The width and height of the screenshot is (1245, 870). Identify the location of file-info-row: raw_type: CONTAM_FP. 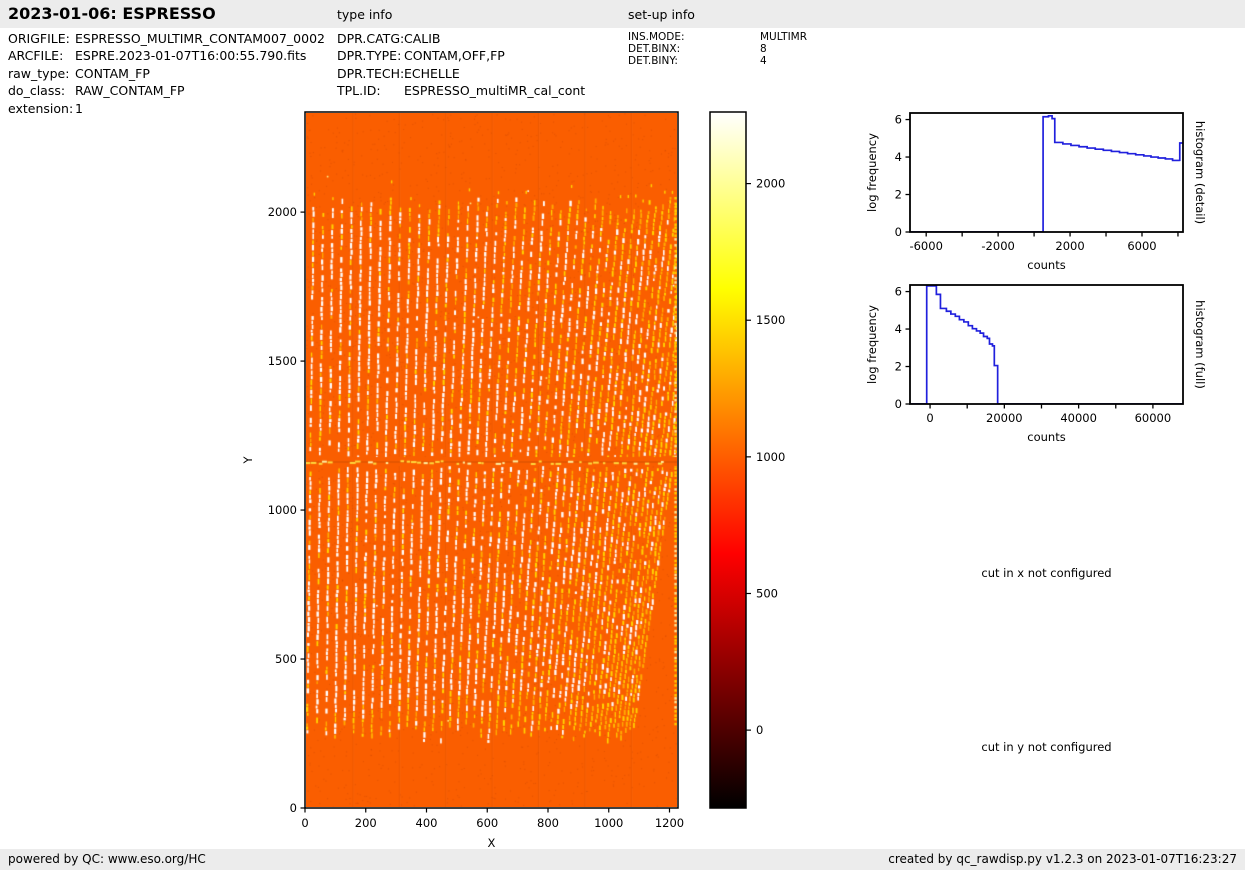
(166, 73).